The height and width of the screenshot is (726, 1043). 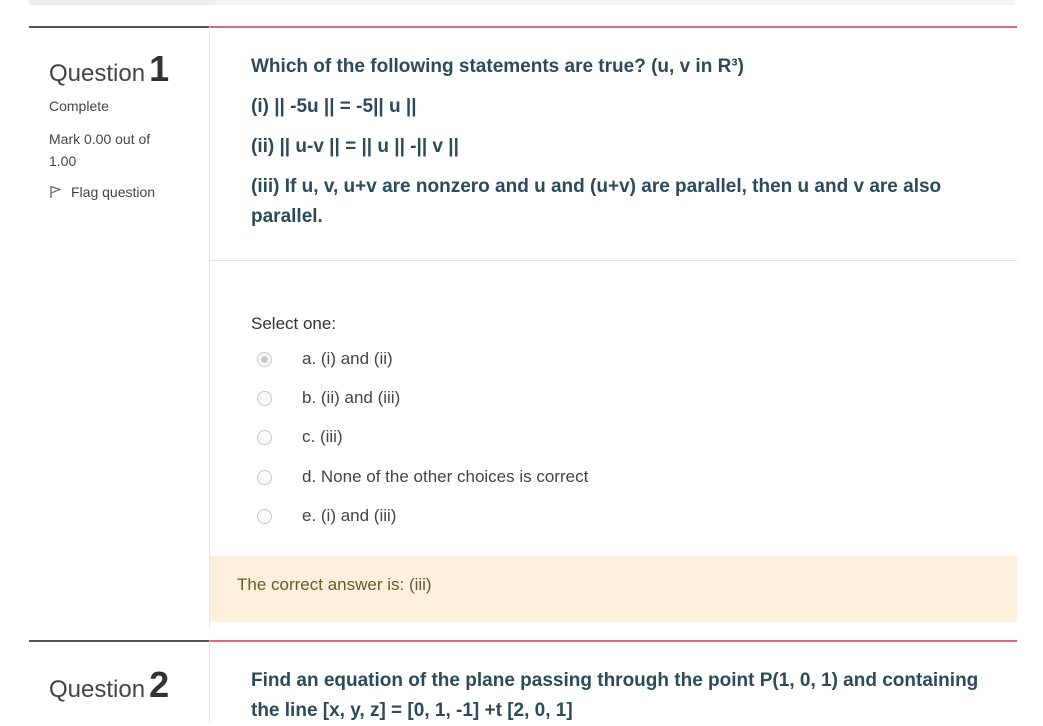 I want to click on radio-button-c, so click(x=264, y=437).